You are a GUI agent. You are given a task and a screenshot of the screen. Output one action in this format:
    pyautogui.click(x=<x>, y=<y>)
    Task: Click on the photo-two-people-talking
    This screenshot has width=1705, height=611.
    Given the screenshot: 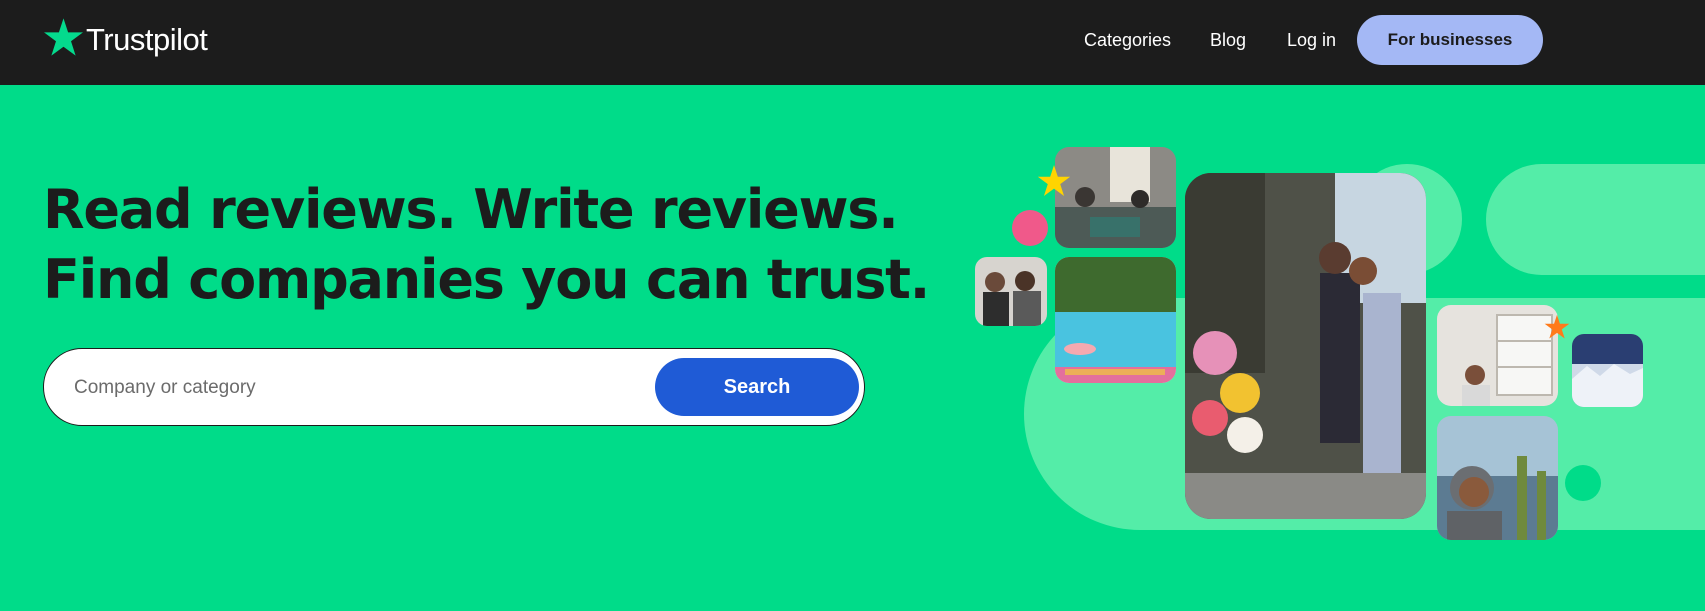 What is the action you would take?
    pyautogui.click(x=1011, y=291)
    